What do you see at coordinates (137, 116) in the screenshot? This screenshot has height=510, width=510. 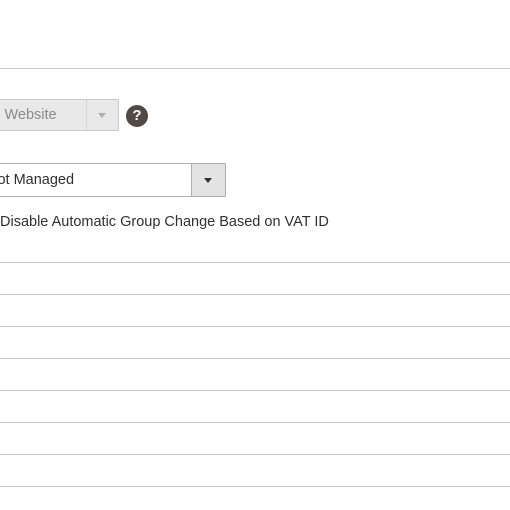 I see `question-icon: ?` at bounding box center [137, 116].